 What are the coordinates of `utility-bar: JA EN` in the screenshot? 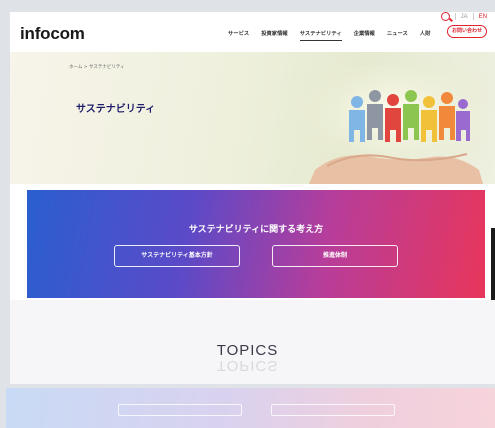 It's located at (463, 16).